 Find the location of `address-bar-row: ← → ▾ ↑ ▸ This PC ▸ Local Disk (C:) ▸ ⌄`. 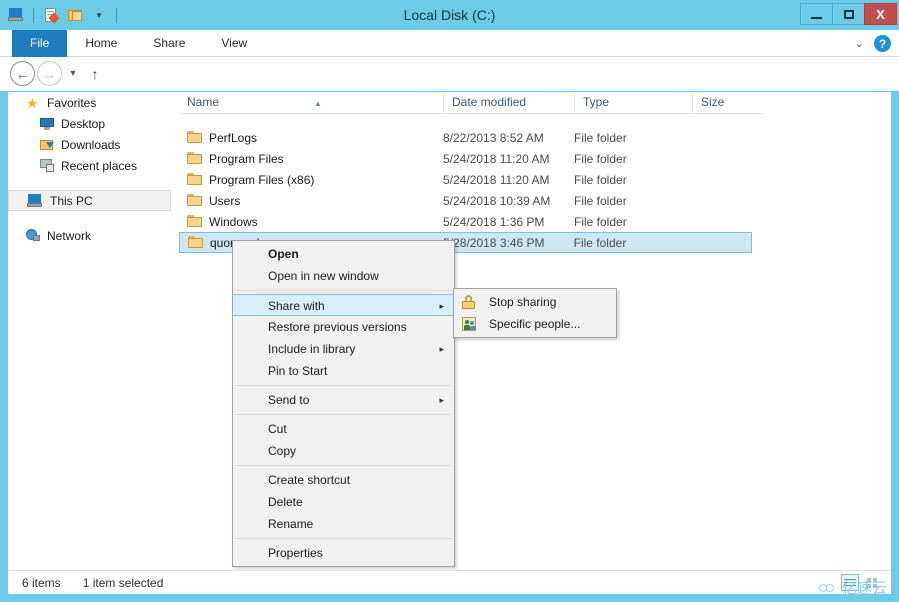

address-bar-row: ← → ▾ ↑ ▸ This PC ▸ Local Disk (C:) ▸ ⌄ is located at coordinates (449, 100).